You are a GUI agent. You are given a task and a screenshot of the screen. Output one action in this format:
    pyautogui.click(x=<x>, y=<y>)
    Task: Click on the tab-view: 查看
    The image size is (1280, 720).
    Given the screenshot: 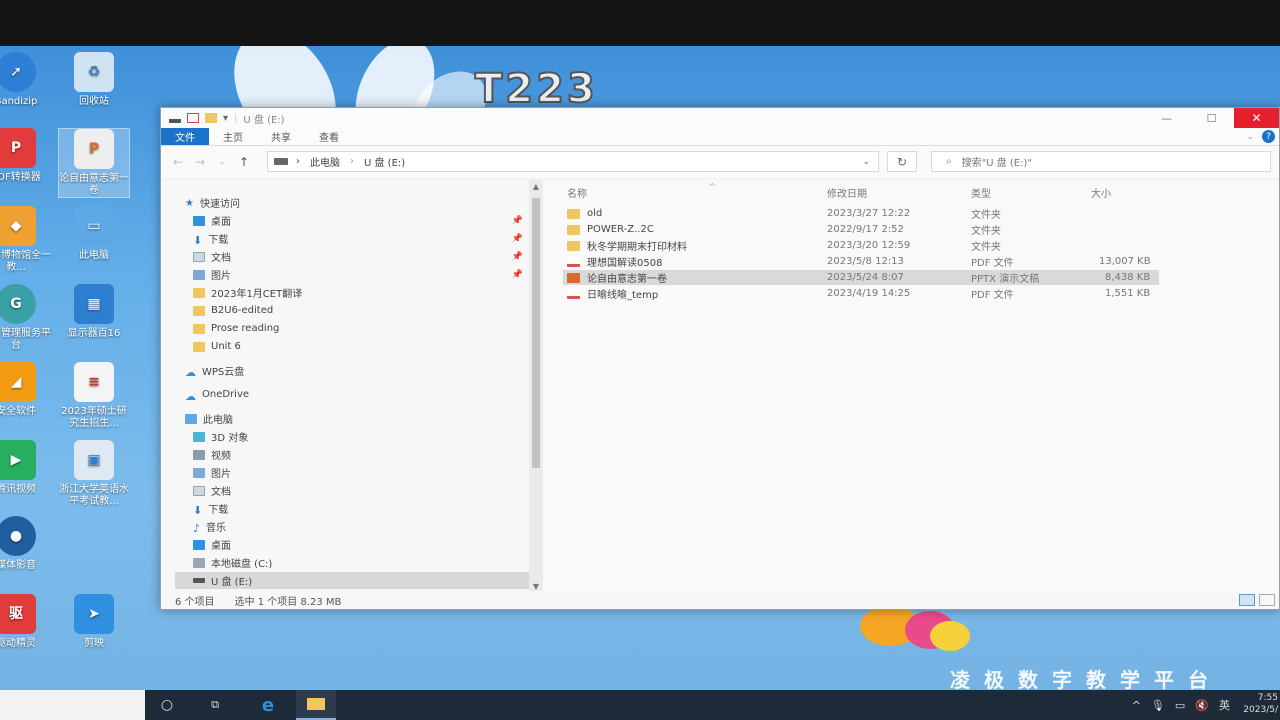 What is the action you would take?
    pyautogui.click(x=329, y=136)
    